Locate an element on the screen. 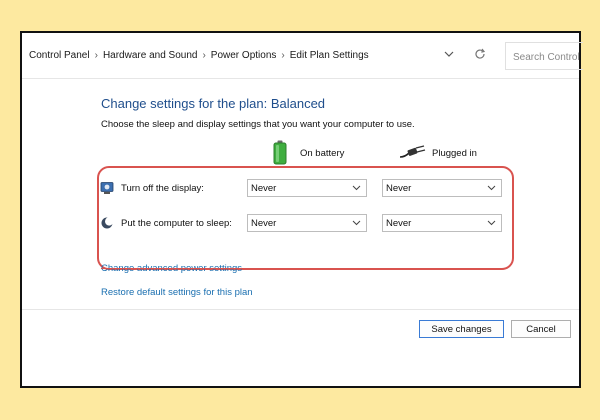 The image size is (600, 420). breadcrumb-power-options: Power Options is located at coordinates (244, 55).